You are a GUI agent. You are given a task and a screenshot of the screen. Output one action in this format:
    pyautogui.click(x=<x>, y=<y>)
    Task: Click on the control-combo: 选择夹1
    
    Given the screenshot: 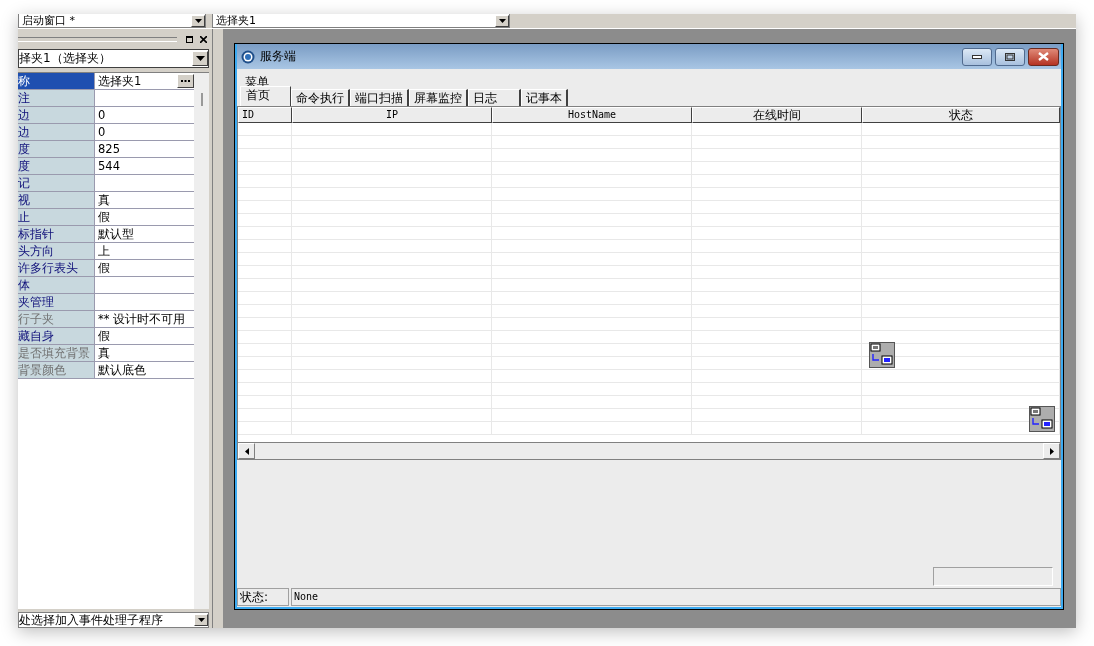 What is the action you would take?
    pyautogui.click(x=361, y=21)
    